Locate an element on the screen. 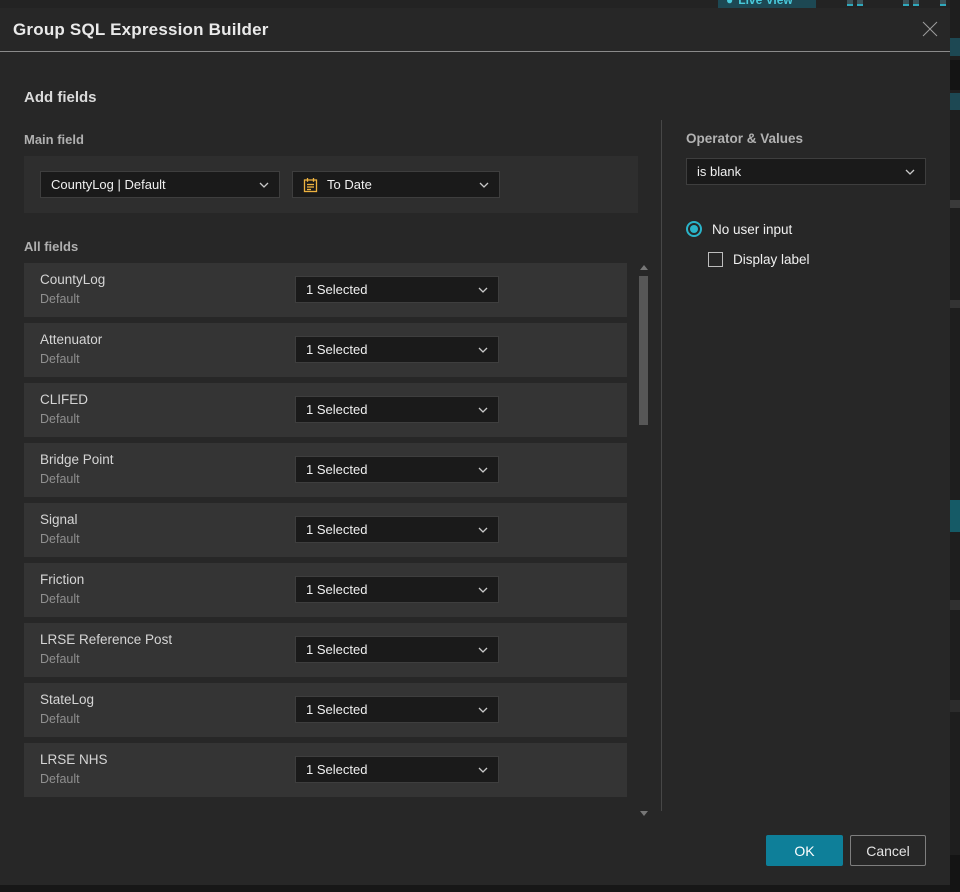  cancel-button: Cancel is located at coordinates (888, 850).